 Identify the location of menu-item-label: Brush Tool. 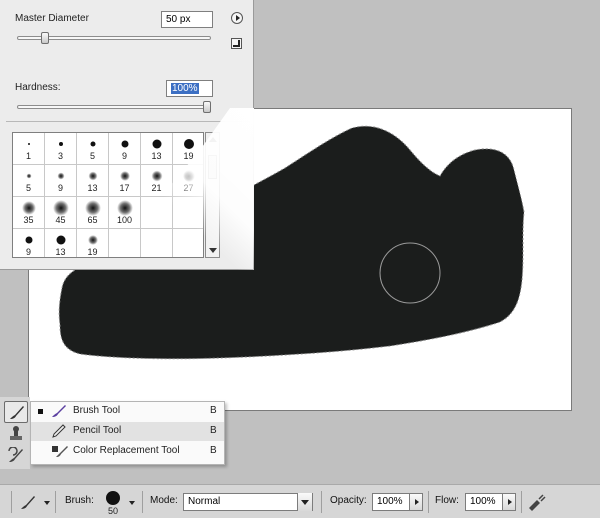
(97, 410).